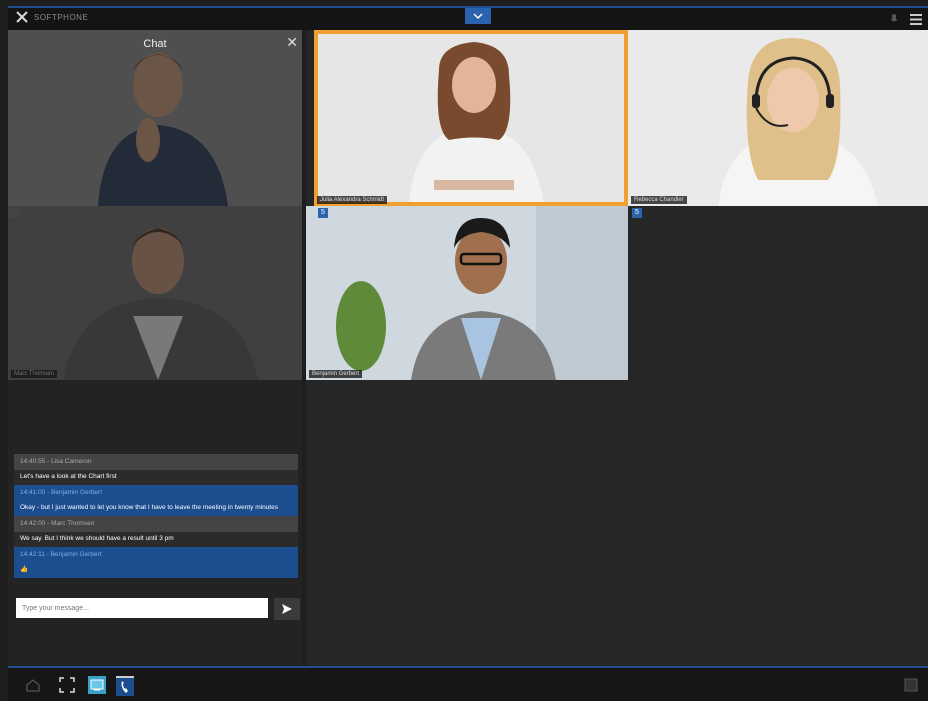  What do you see at coordinates (156, 555) in the screenshot?
I see `message-meta: 14:42:11 - Benjamin Gerbert` at bounding box center [156, 555].